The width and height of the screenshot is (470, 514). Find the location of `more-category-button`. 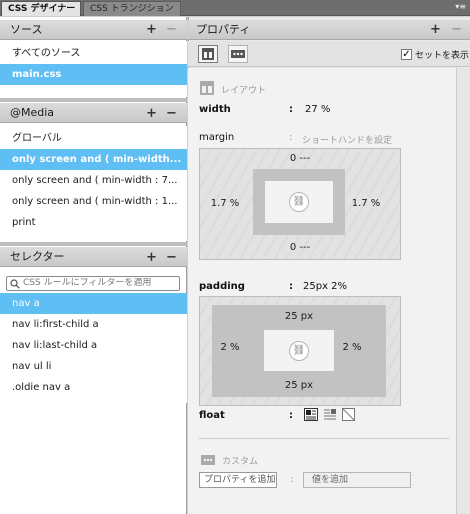

more-category-button is located at coordinates (238, 54).